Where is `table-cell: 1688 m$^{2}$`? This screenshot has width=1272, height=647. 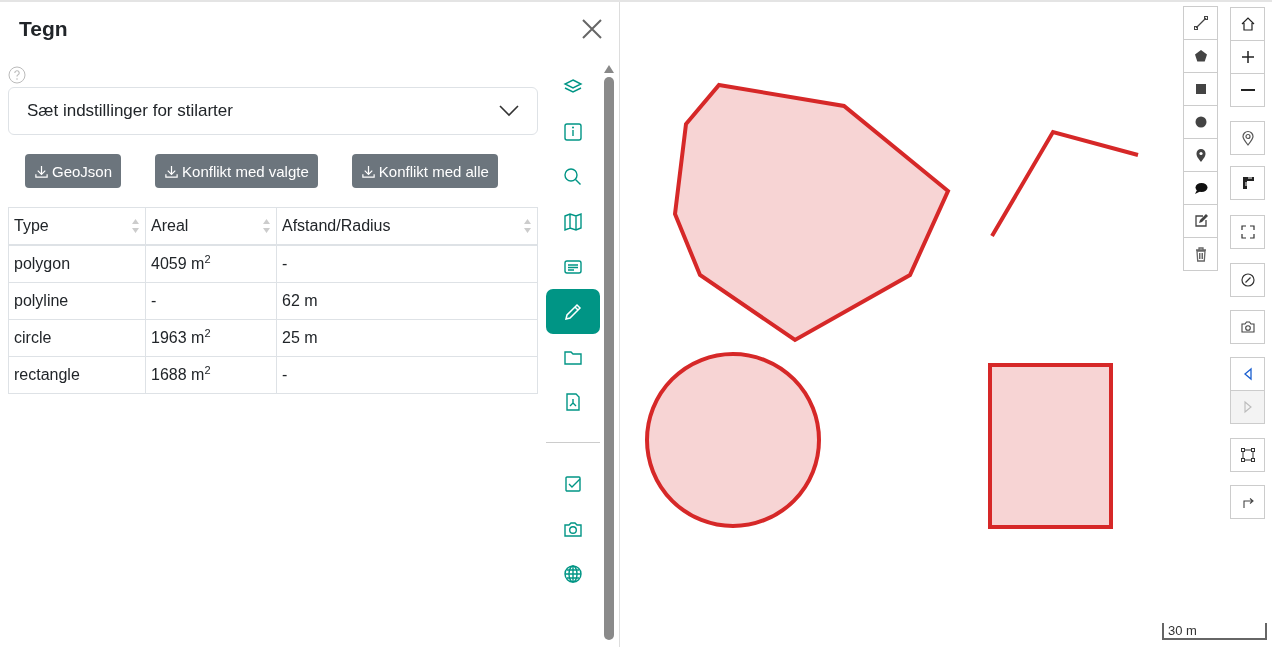
table-cell: 1688 m$^{2}$ is located at coordinates (211, 375).